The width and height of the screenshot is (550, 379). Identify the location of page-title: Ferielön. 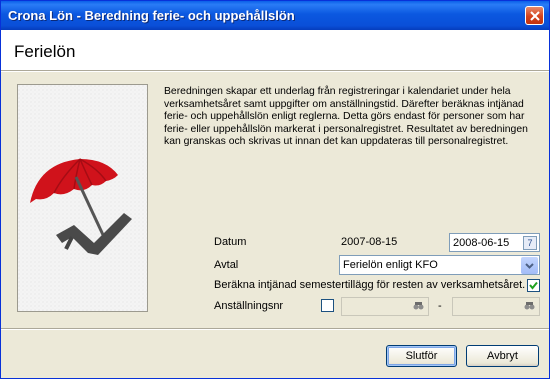
(45, 51).